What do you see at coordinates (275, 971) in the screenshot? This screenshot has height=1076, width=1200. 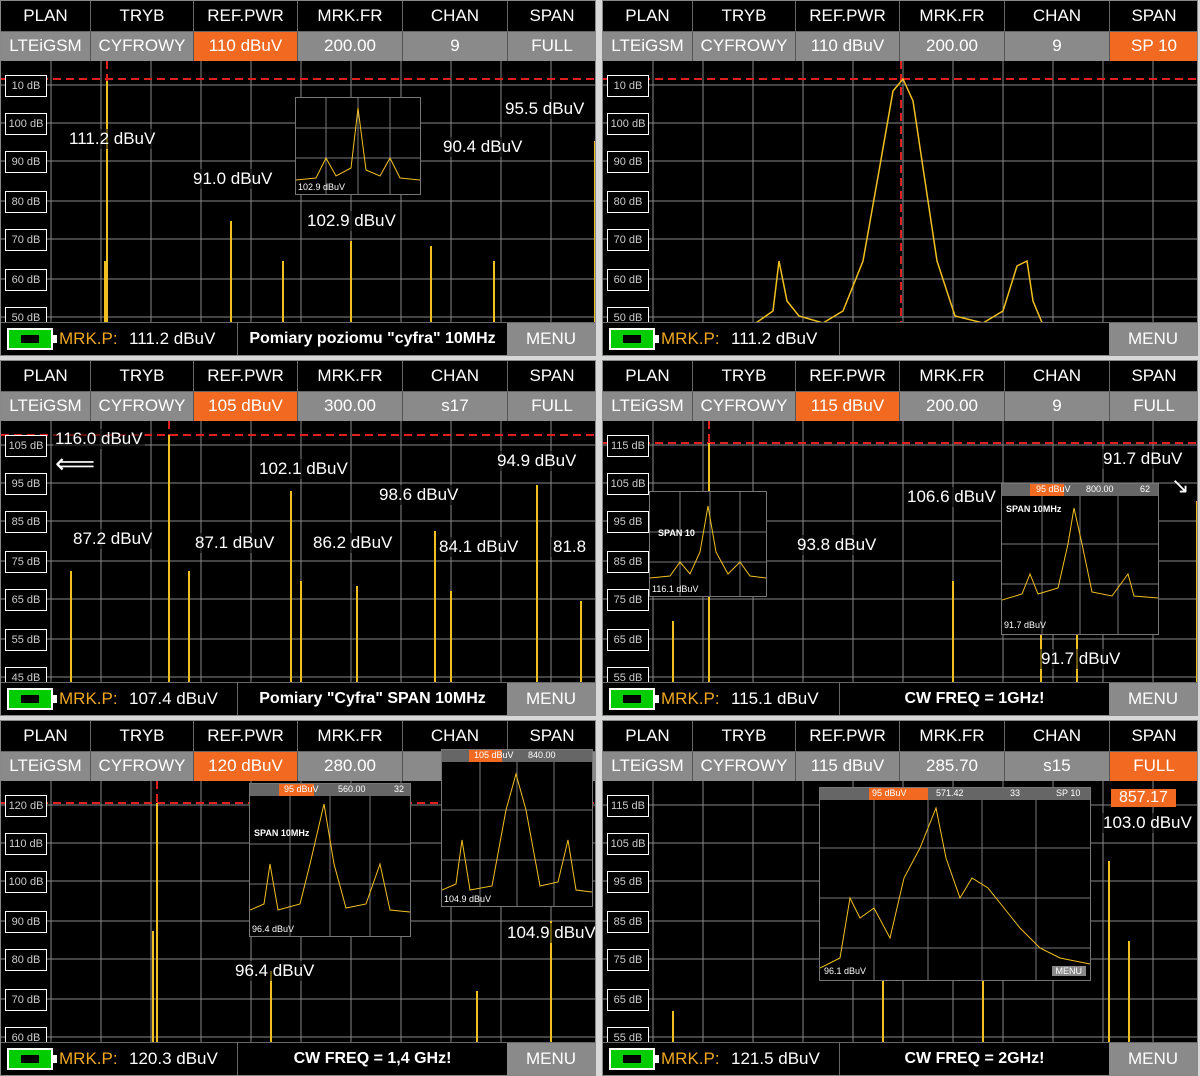 I see `peak-label: 96.4 dBuV` at bounding box center [275, 971].